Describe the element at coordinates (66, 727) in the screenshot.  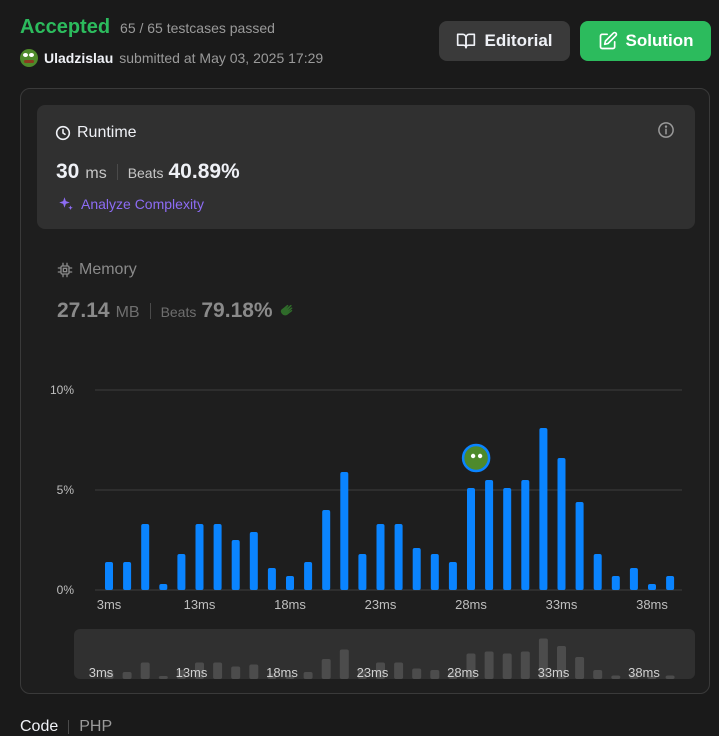
I see `code-header: Code PHP` at that location.